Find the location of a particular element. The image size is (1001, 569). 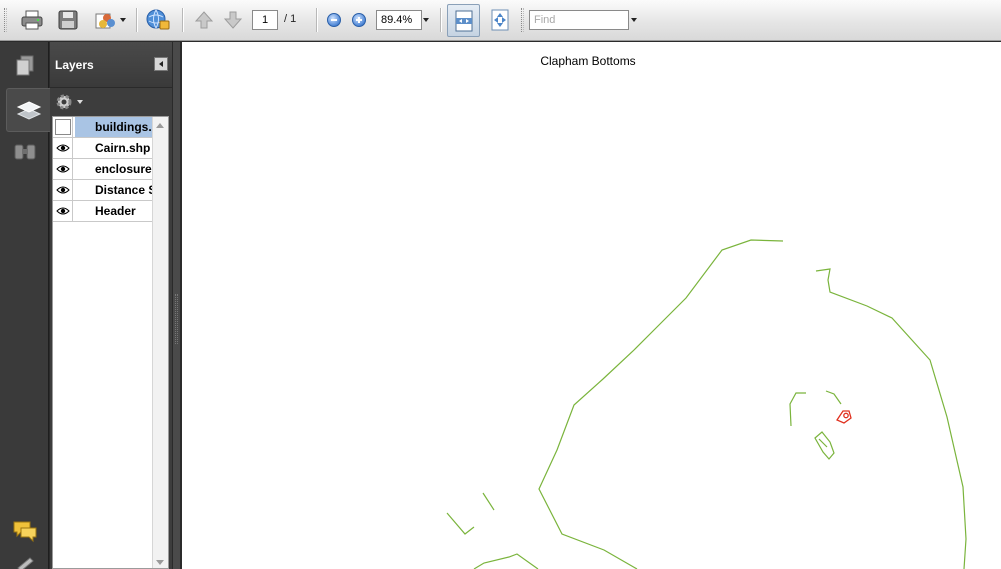

panel-splitter is located at coordinates (176, 305).